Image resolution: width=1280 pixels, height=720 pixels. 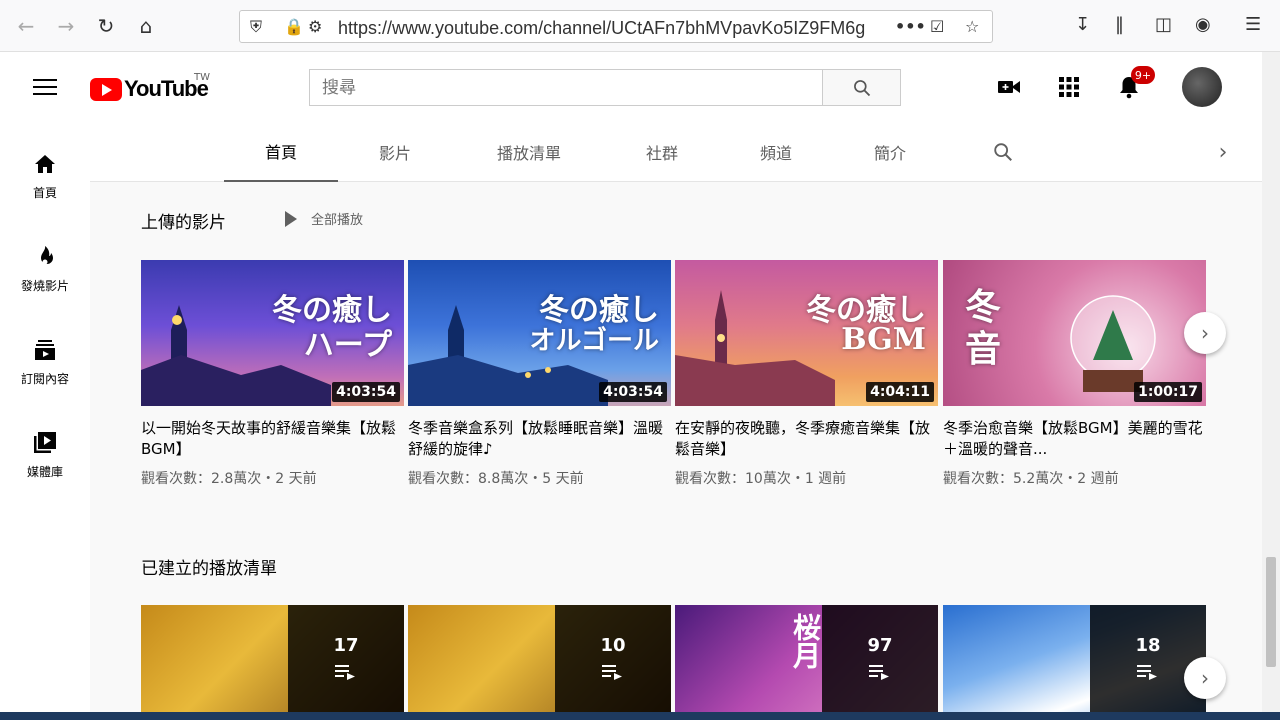 I want to click on guide-sidebar: 首頁 發燒影片 訂閱內容 媒體庫, so click(x=45, y=421).